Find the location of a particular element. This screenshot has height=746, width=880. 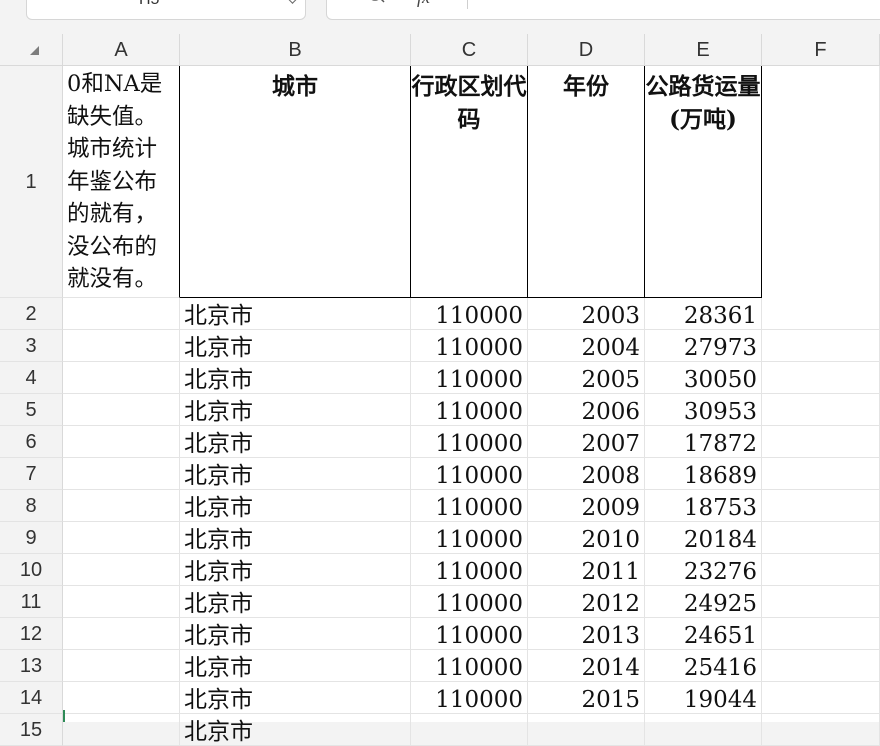

row-header-1: 1 is located at coordinates (31, 182).